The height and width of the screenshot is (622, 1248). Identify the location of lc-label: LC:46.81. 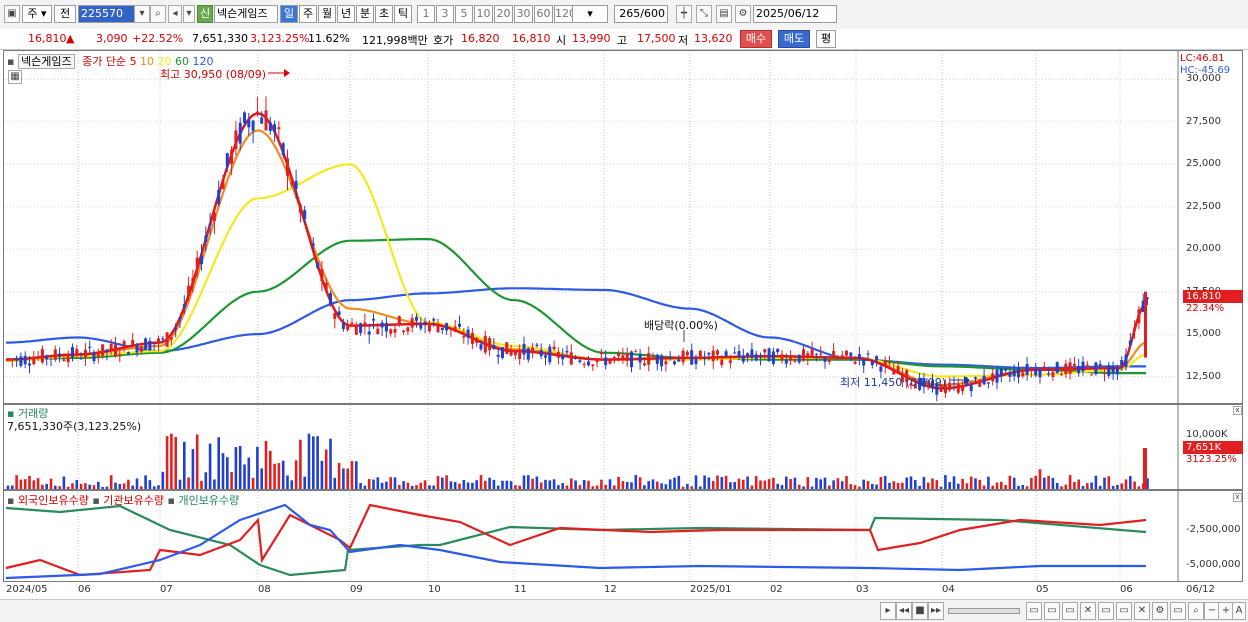
(1202, 58).